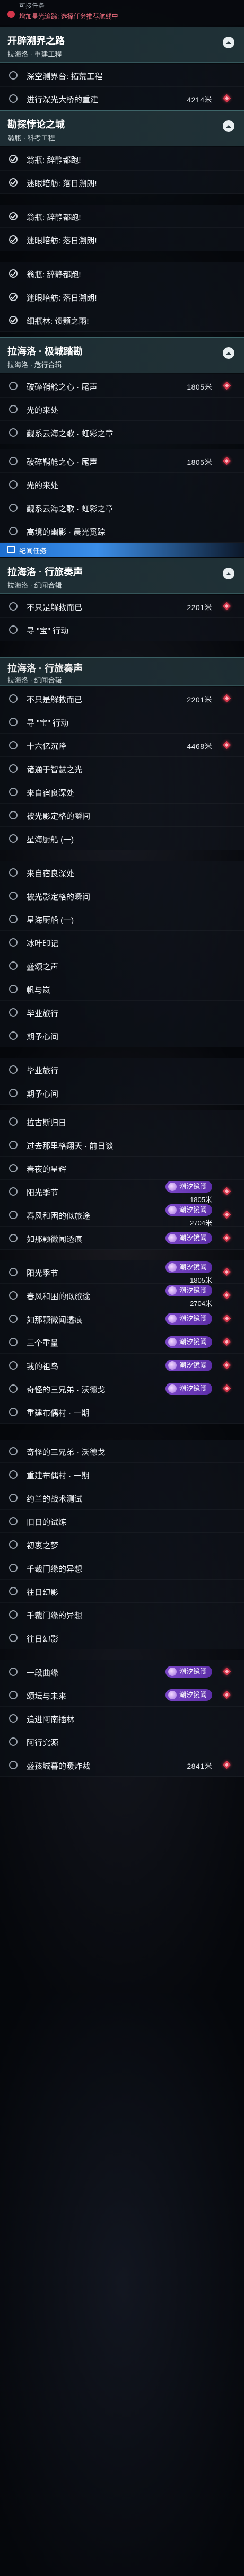 The height and width of the screenshot is (2576, 244). I want to click on quest-row: 拉古斯归日, so click(122, 1121).